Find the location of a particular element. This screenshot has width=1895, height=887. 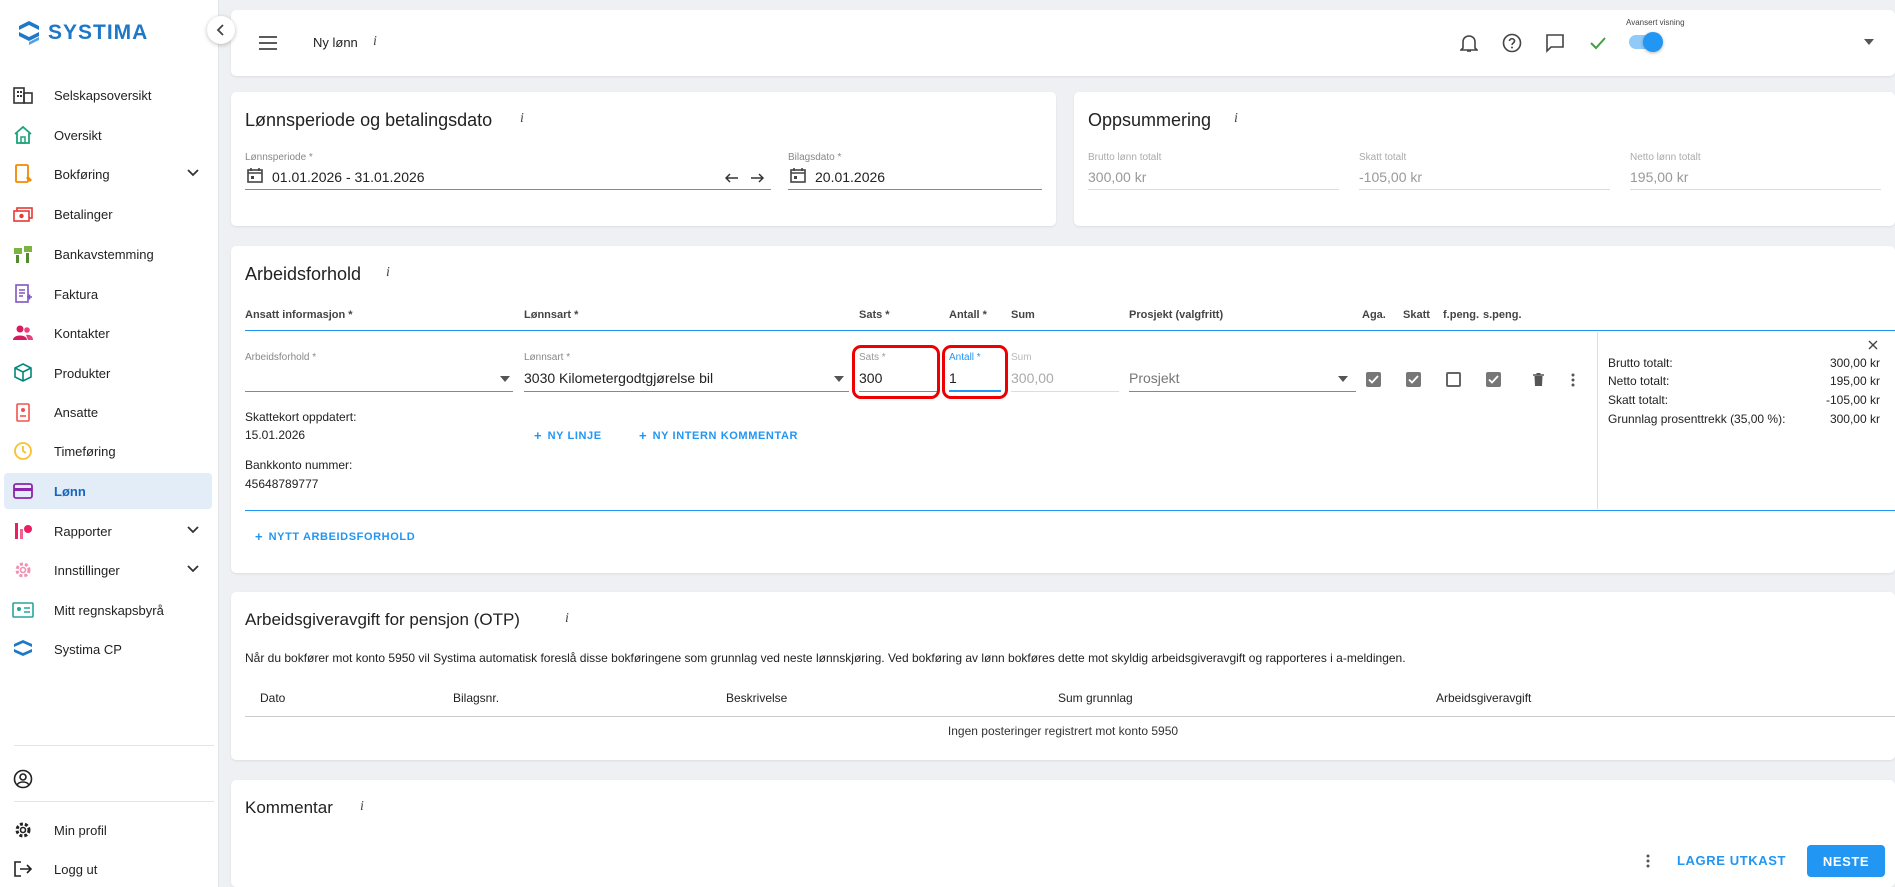

sidebar-item-min-profil: Min profil is located at coordinates (108, 830).